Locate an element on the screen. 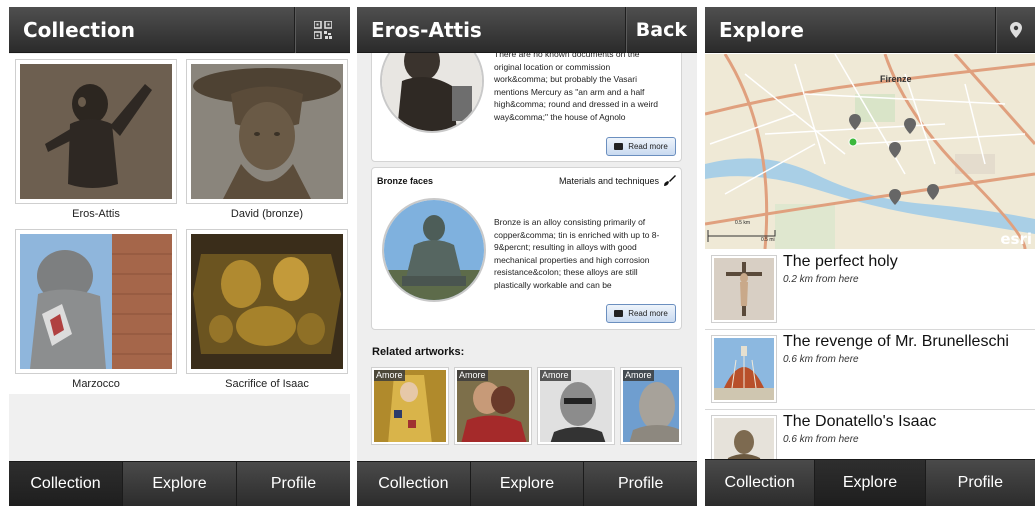 The image size is (1035, 506). card-text-line: 9&percnt; resulting in alloys with good is located at coordinates (565, 247).